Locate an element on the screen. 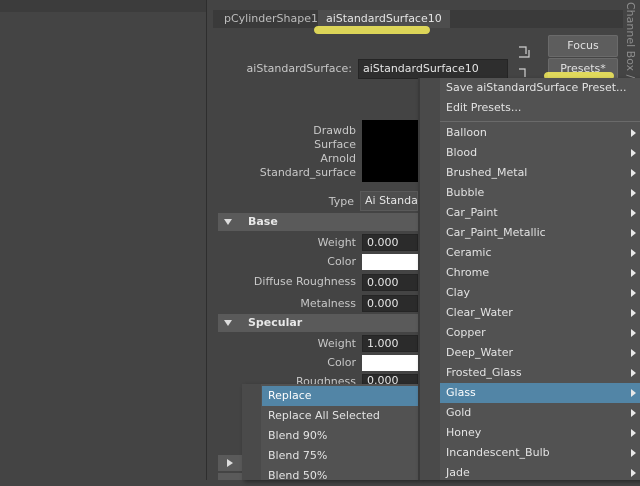 The image size is (640, 486). section-title: Base is located at coordinates (263, 221).